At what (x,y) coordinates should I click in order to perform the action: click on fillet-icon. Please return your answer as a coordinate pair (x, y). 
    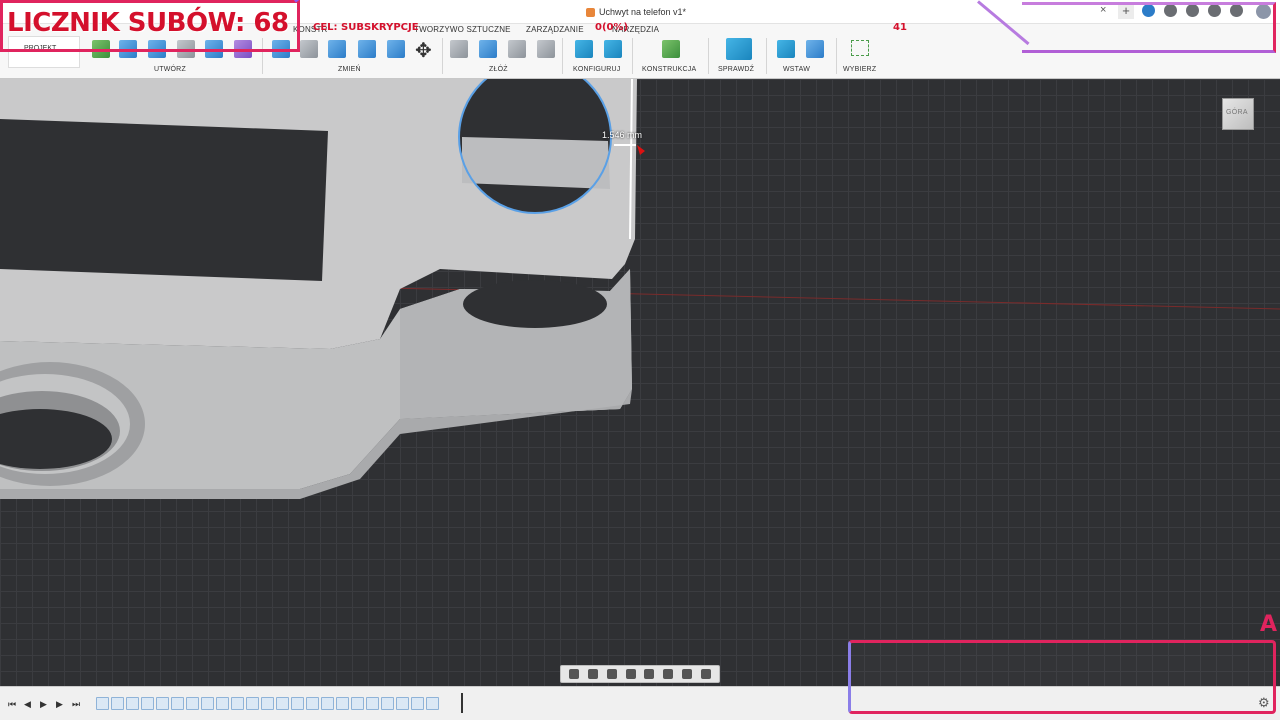
    Looking at the image, I should click on (309, 49).